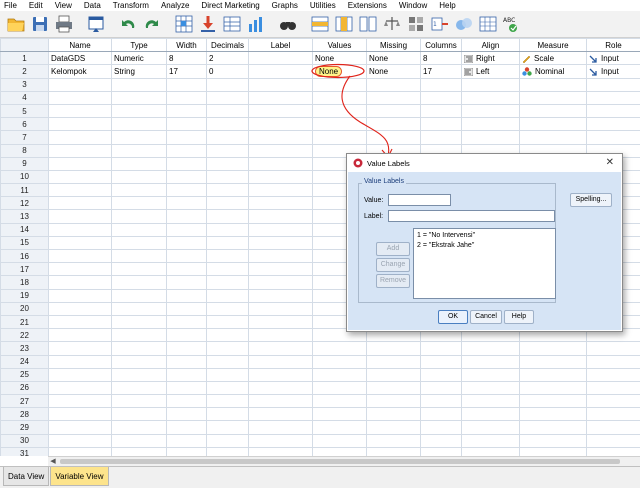 Image resolution: width=640 pixels, height=488 pixels. I want to click on cell-decimals: 0, so click(227, 71).